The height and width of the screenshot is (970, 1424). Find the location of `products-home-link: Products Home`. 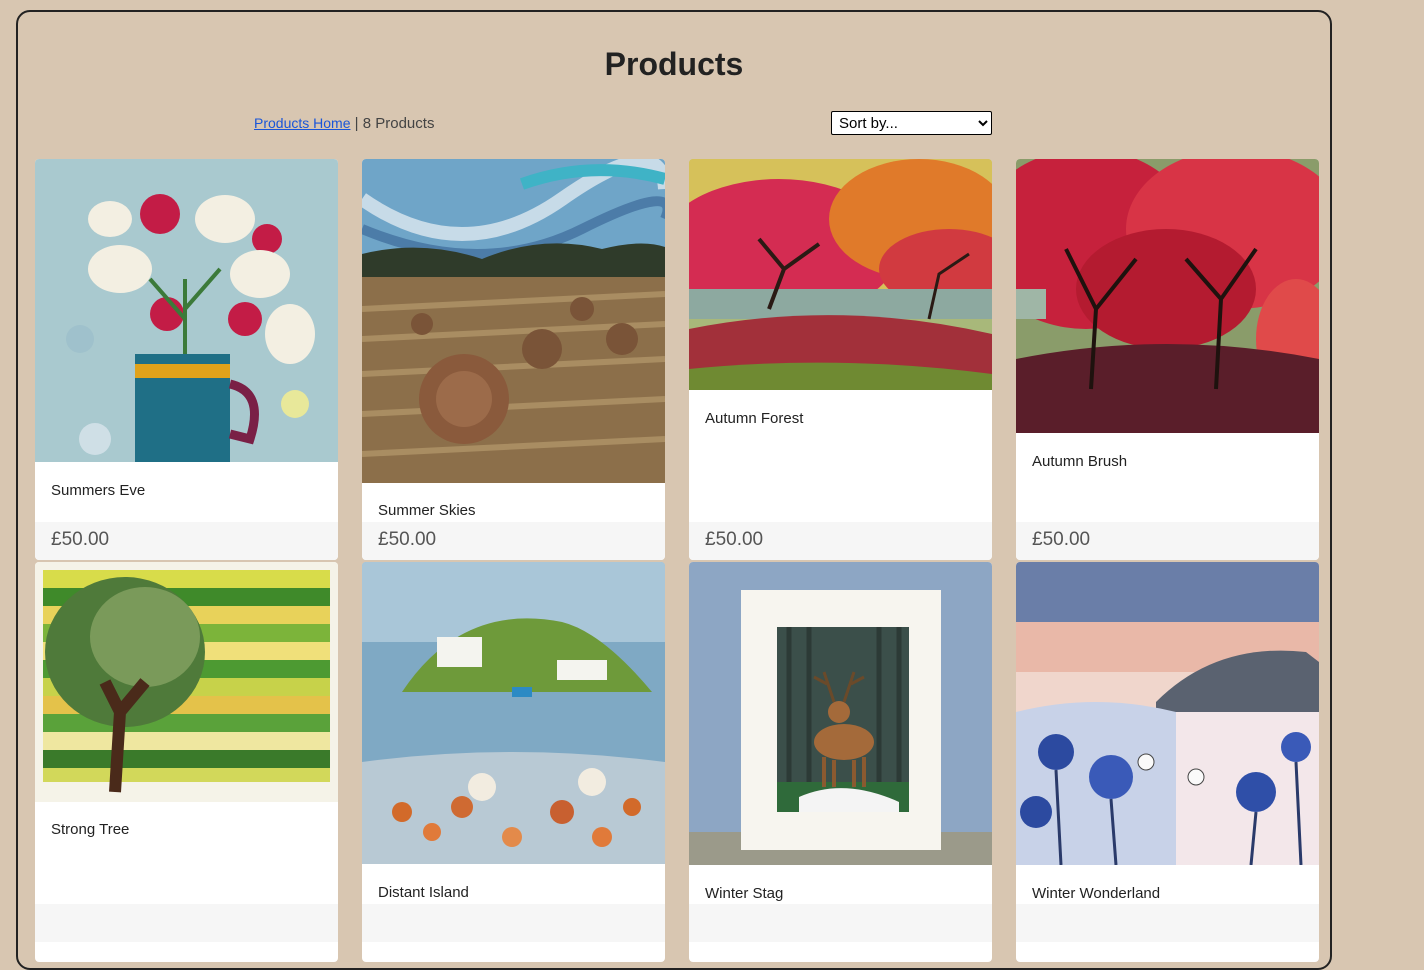

products-home-link: Products Home is located at coordinates (302, 123).